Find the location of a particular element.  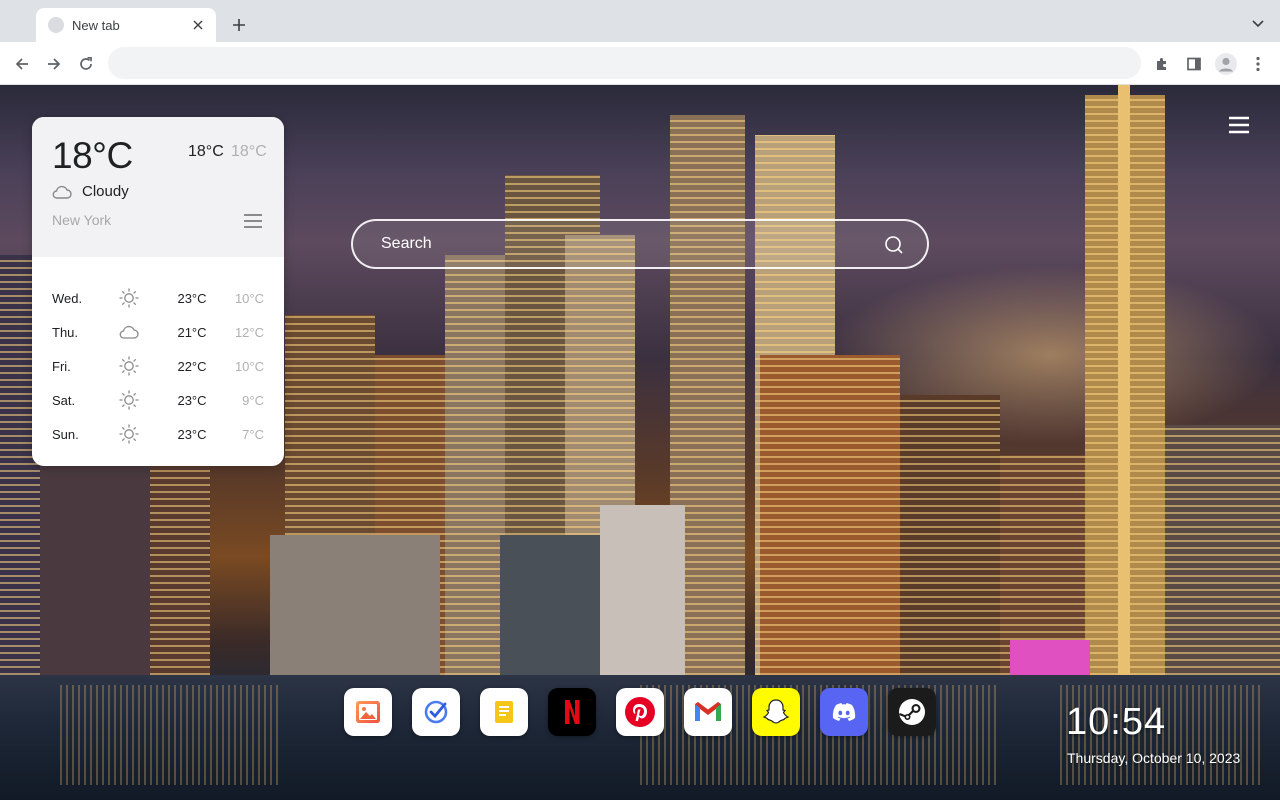

tab-search-button is located at coordinates (1258, 24).